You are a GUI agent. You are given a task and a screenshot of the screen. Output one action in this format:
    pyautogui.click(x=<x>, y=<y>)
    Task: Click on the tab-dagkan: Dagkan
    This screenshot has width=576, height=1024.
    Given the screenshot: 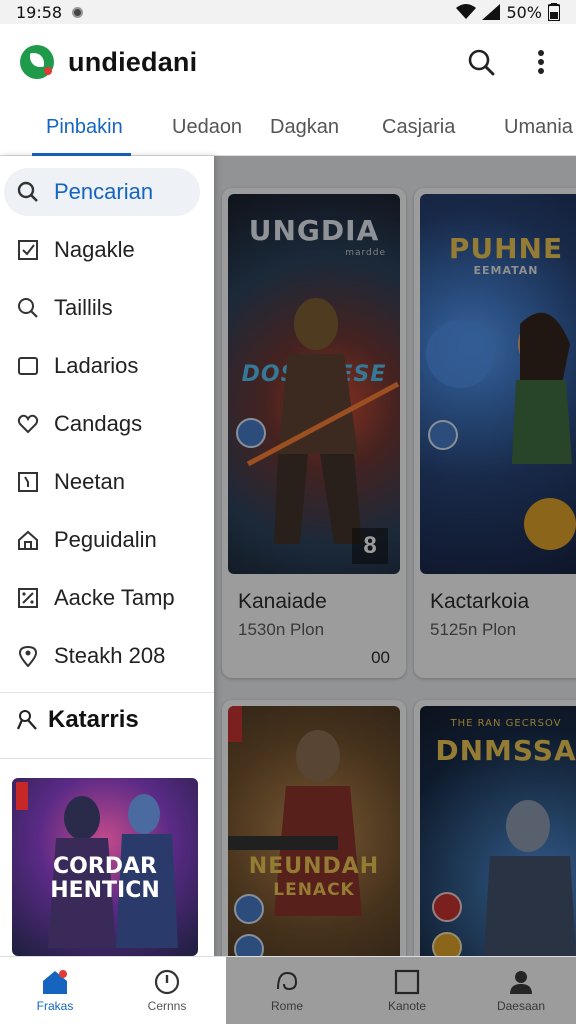 What is the action you would take?
    pyautogui.click(x=304, y=128)
    